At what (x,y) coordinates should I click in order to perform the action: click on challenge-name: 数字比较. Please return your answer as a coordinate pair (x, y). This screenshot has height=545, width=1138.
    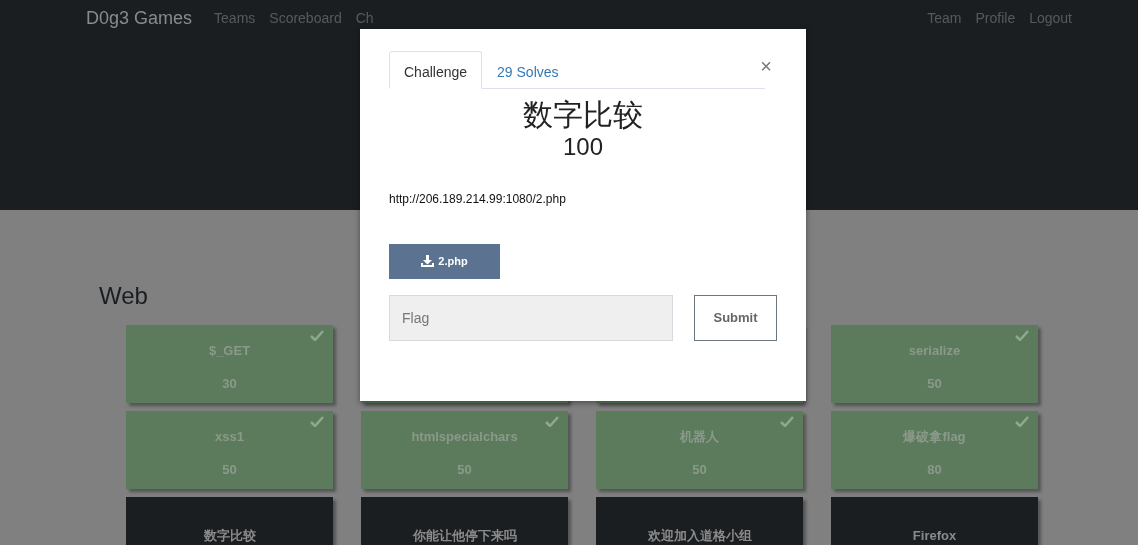
    Looking at the image, I should click on (229, 536).